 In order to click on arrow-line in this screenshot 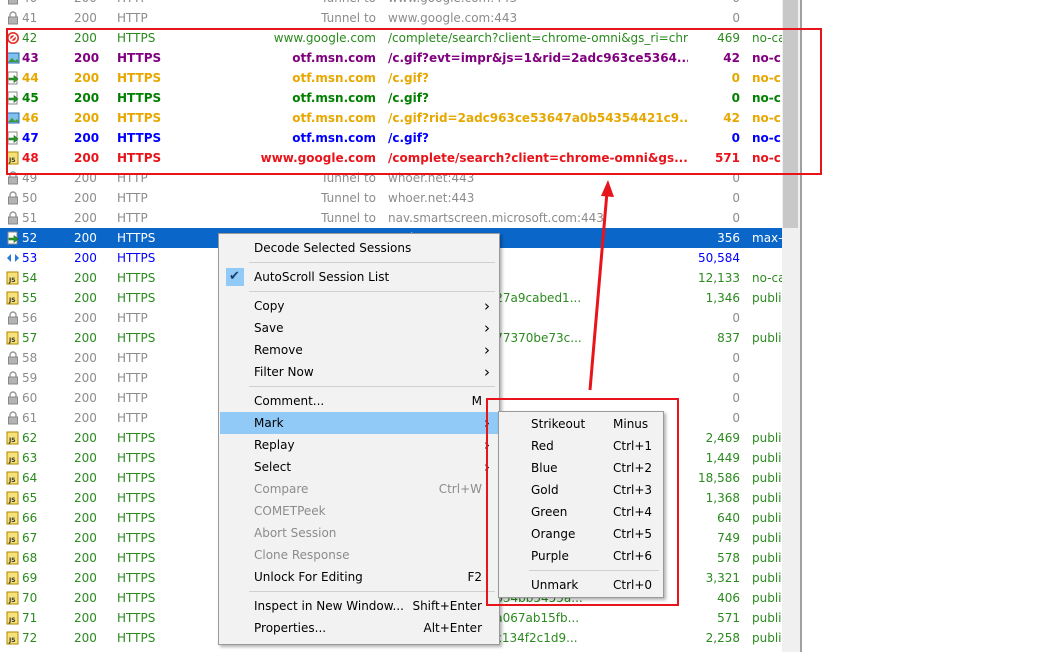, I will do `click(598, 291)`.